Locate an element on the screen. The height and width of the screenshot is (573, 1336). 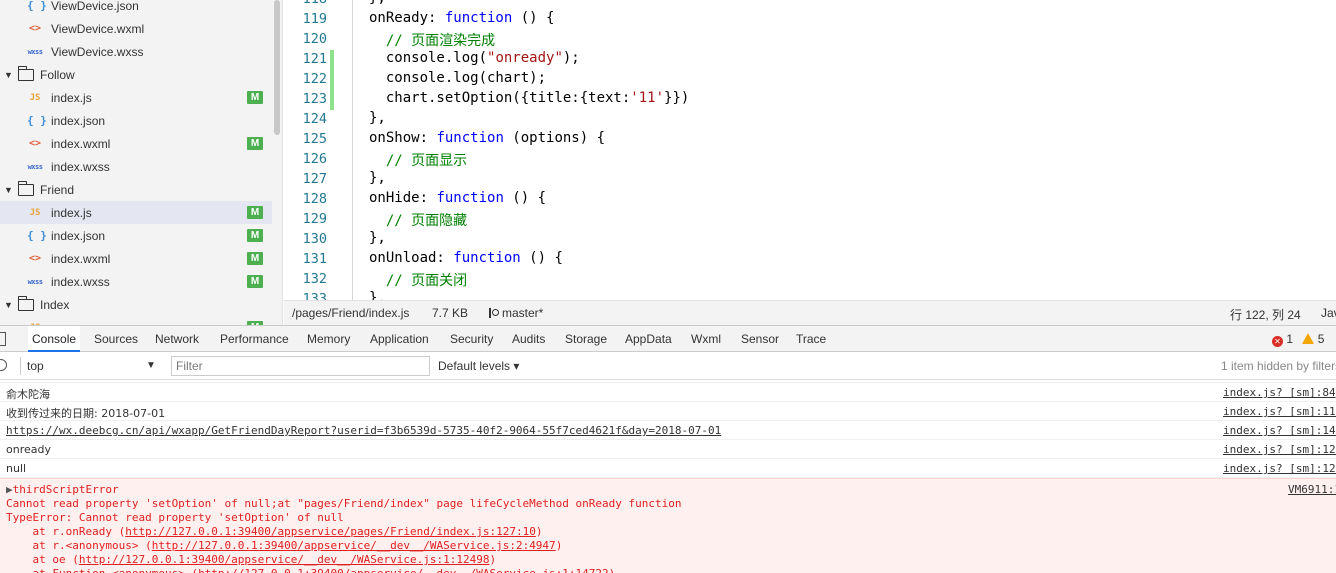
console-message-source: index.js? [sm]:84 is located at coordinates (1279, 392).